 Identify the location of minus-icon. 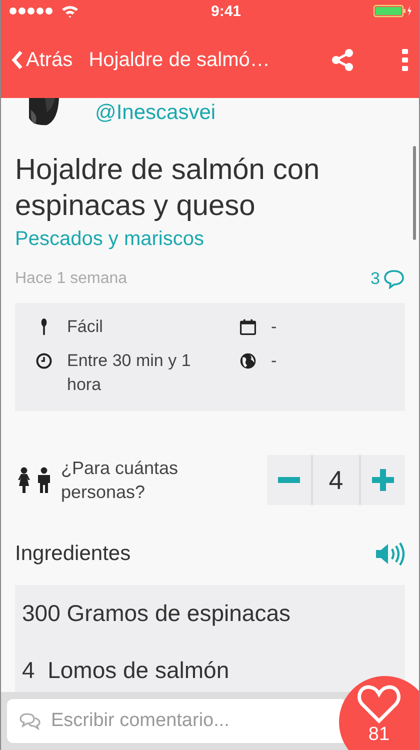
(289, 480).